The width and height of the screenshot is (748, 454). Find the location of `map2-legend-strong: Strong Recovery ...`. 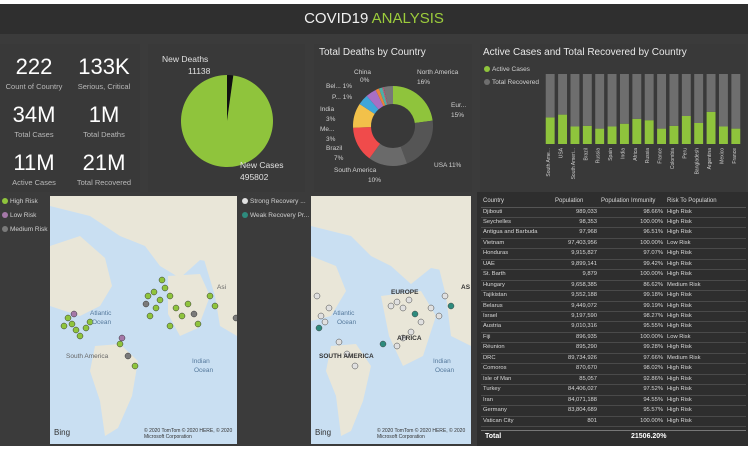

map2-legend-strong: Strong Recovery ... is located at coordinates (274, 201).